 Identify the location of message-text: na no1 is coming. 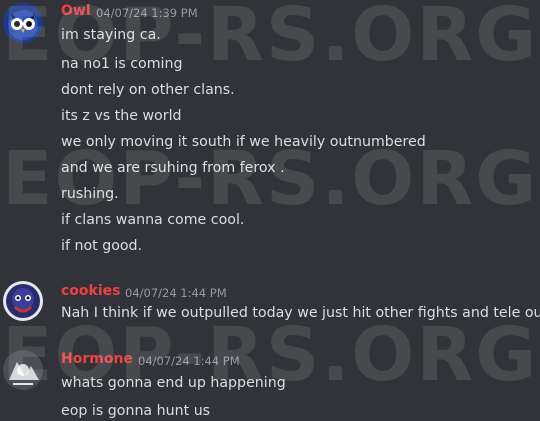
(122, 64).